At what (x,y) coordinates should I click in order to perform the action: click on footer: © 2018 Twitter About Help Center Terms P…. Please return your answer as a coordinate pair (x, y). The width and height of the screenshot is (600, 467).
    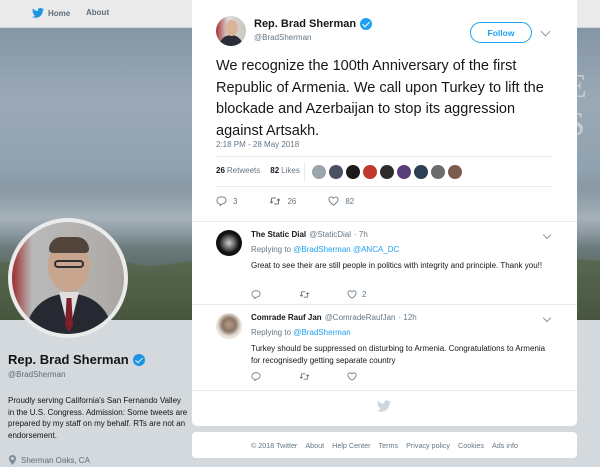
    Looking at the image, I should click on (384, 445).